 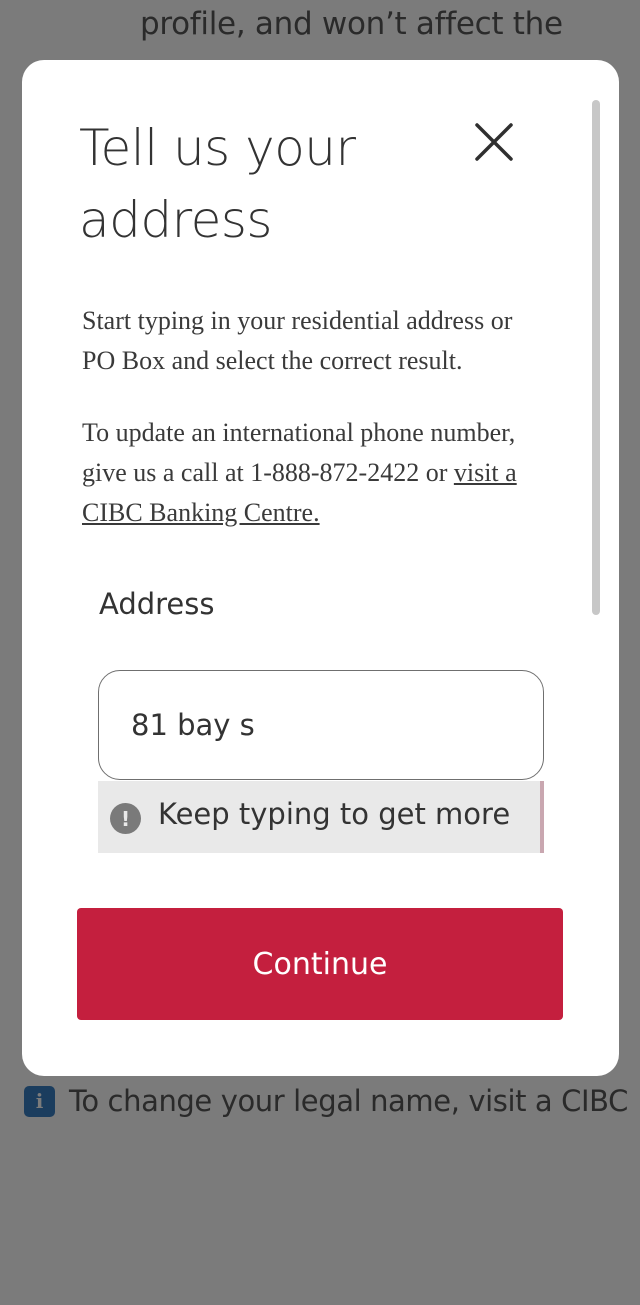 What do you see at coordinates (320, 964) in the screenshot?
I see `continue-button: Continue` at bounding box center [320, 964].